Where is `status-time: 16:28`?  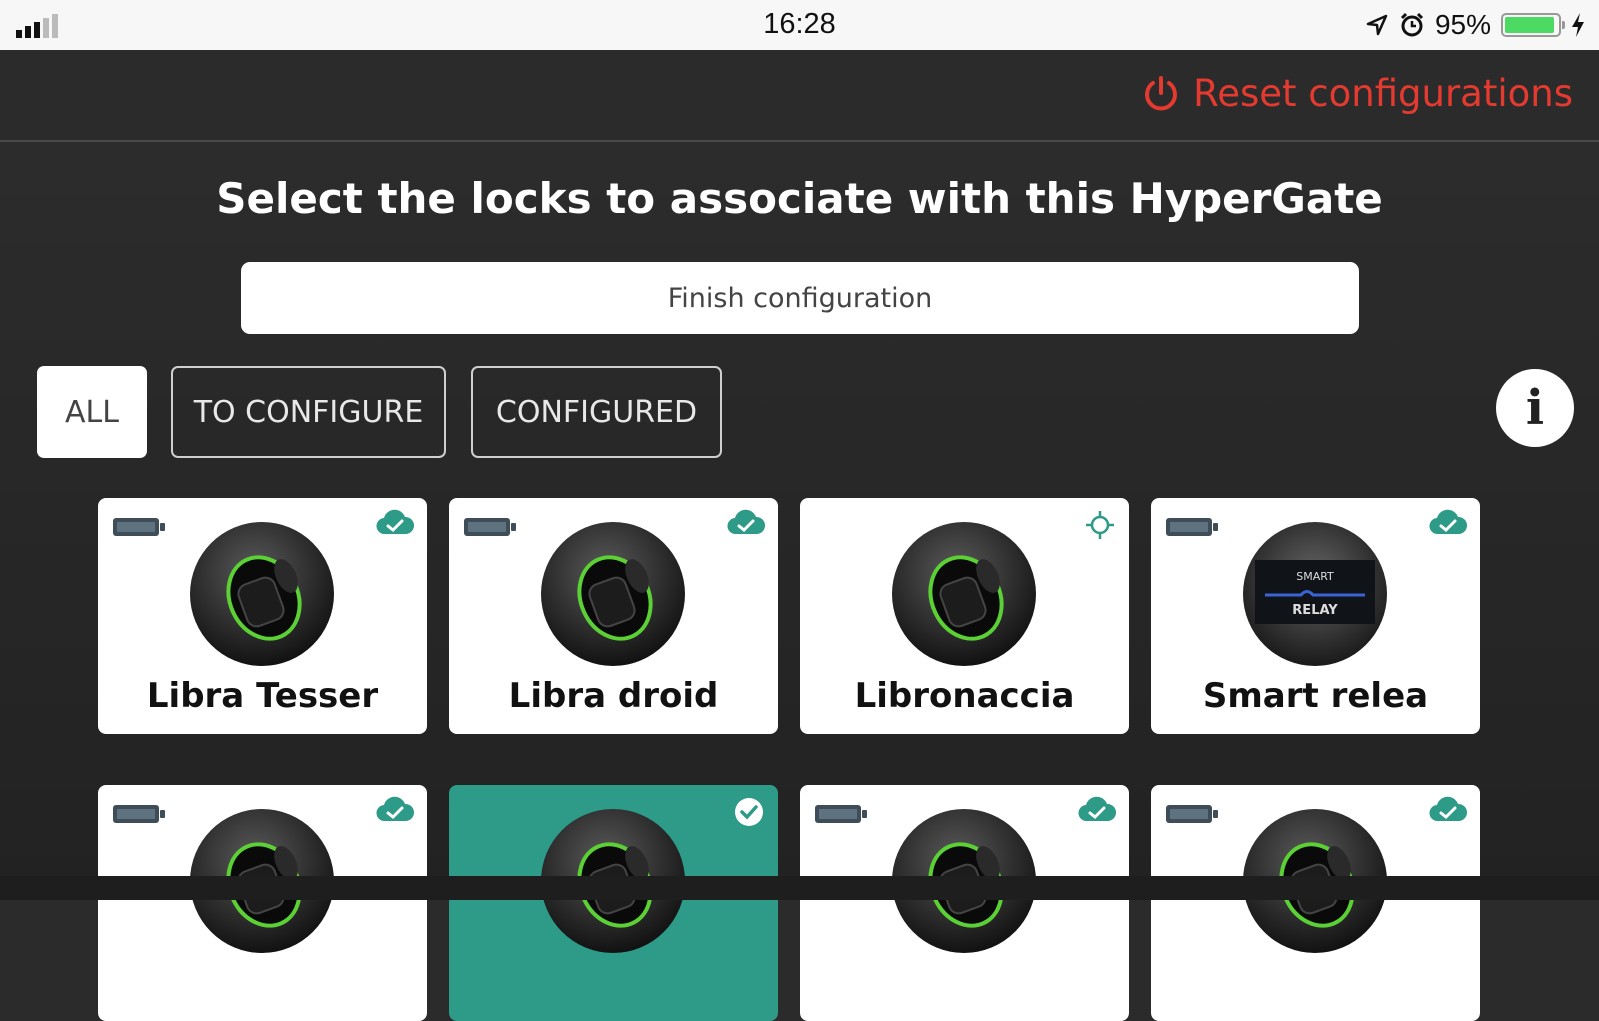 status-time: 16:28 is located at coordinates (799, 24).